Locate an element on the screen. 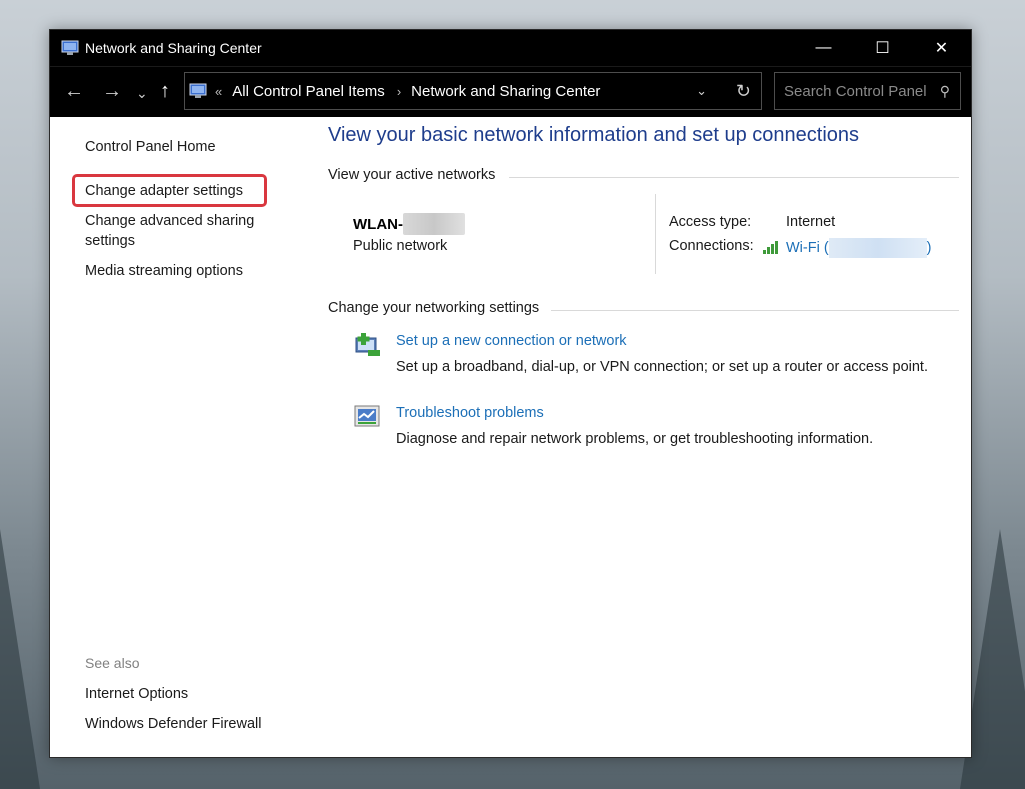 The image size is (1025, 789). recent-locations-chevron-icon: ⌄ is located at coordinates (142, 93).